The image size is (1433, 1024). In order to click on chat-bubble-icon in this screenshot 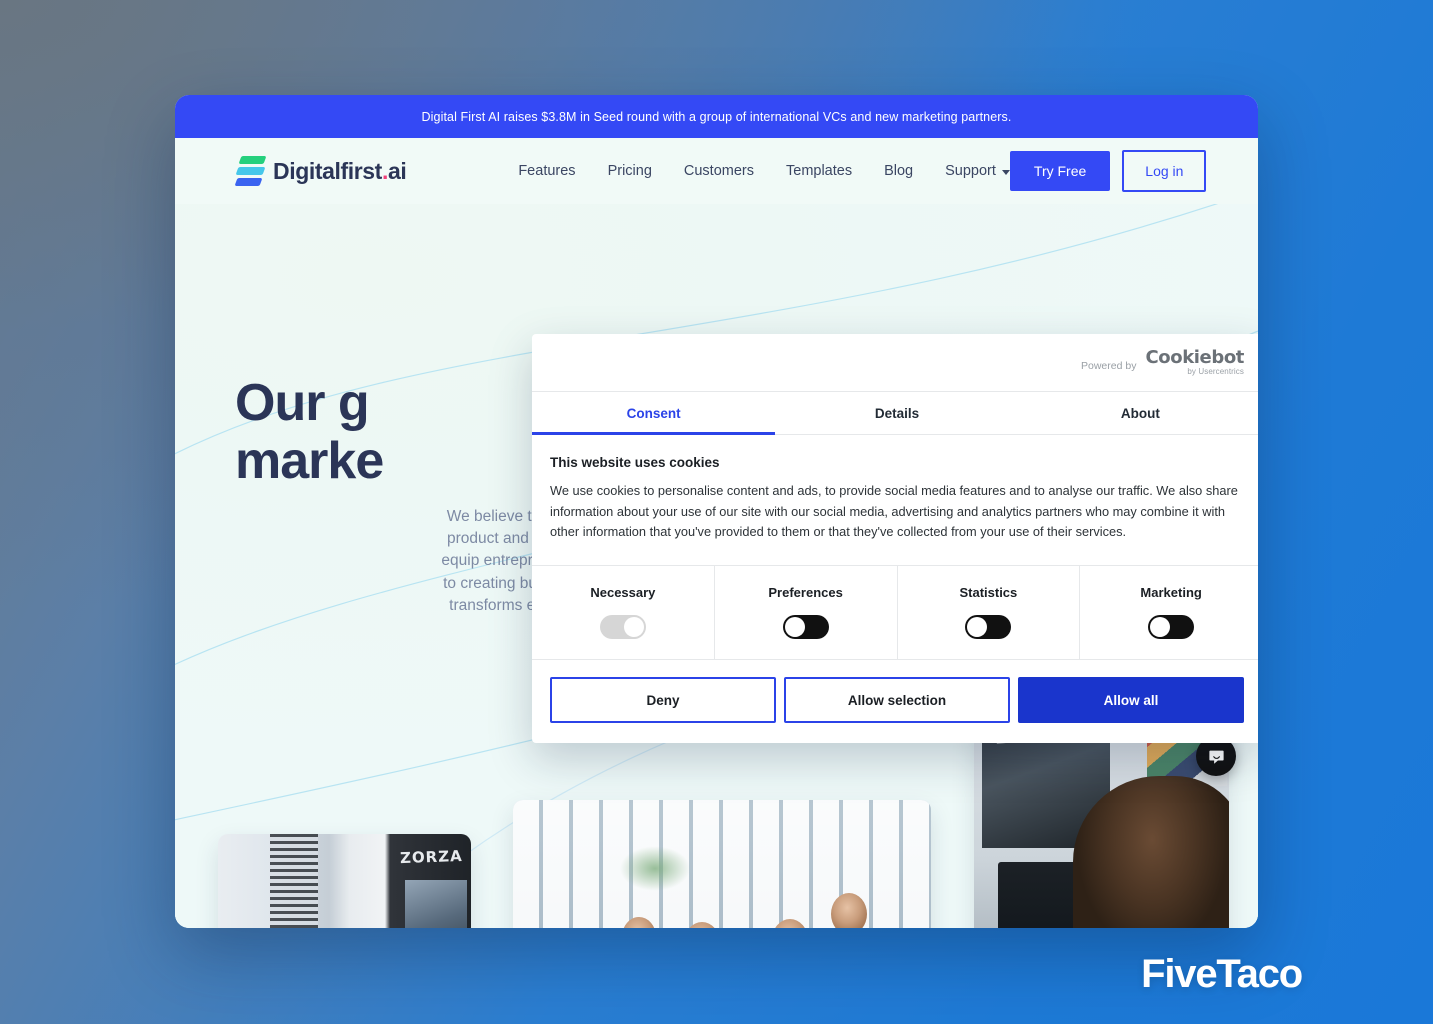, I will do `click(1216, 757)`.